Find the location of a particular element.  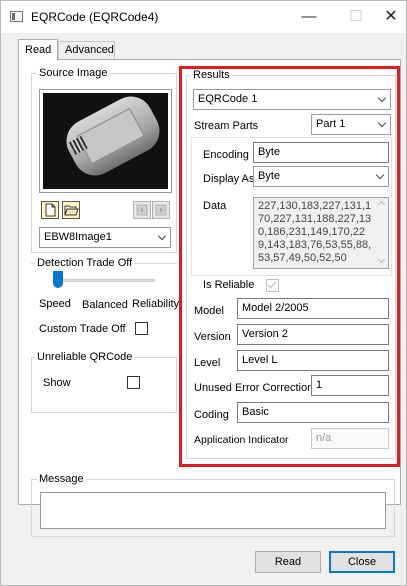

source-image-group-label: Source Image is located at coordinates (73, 73).